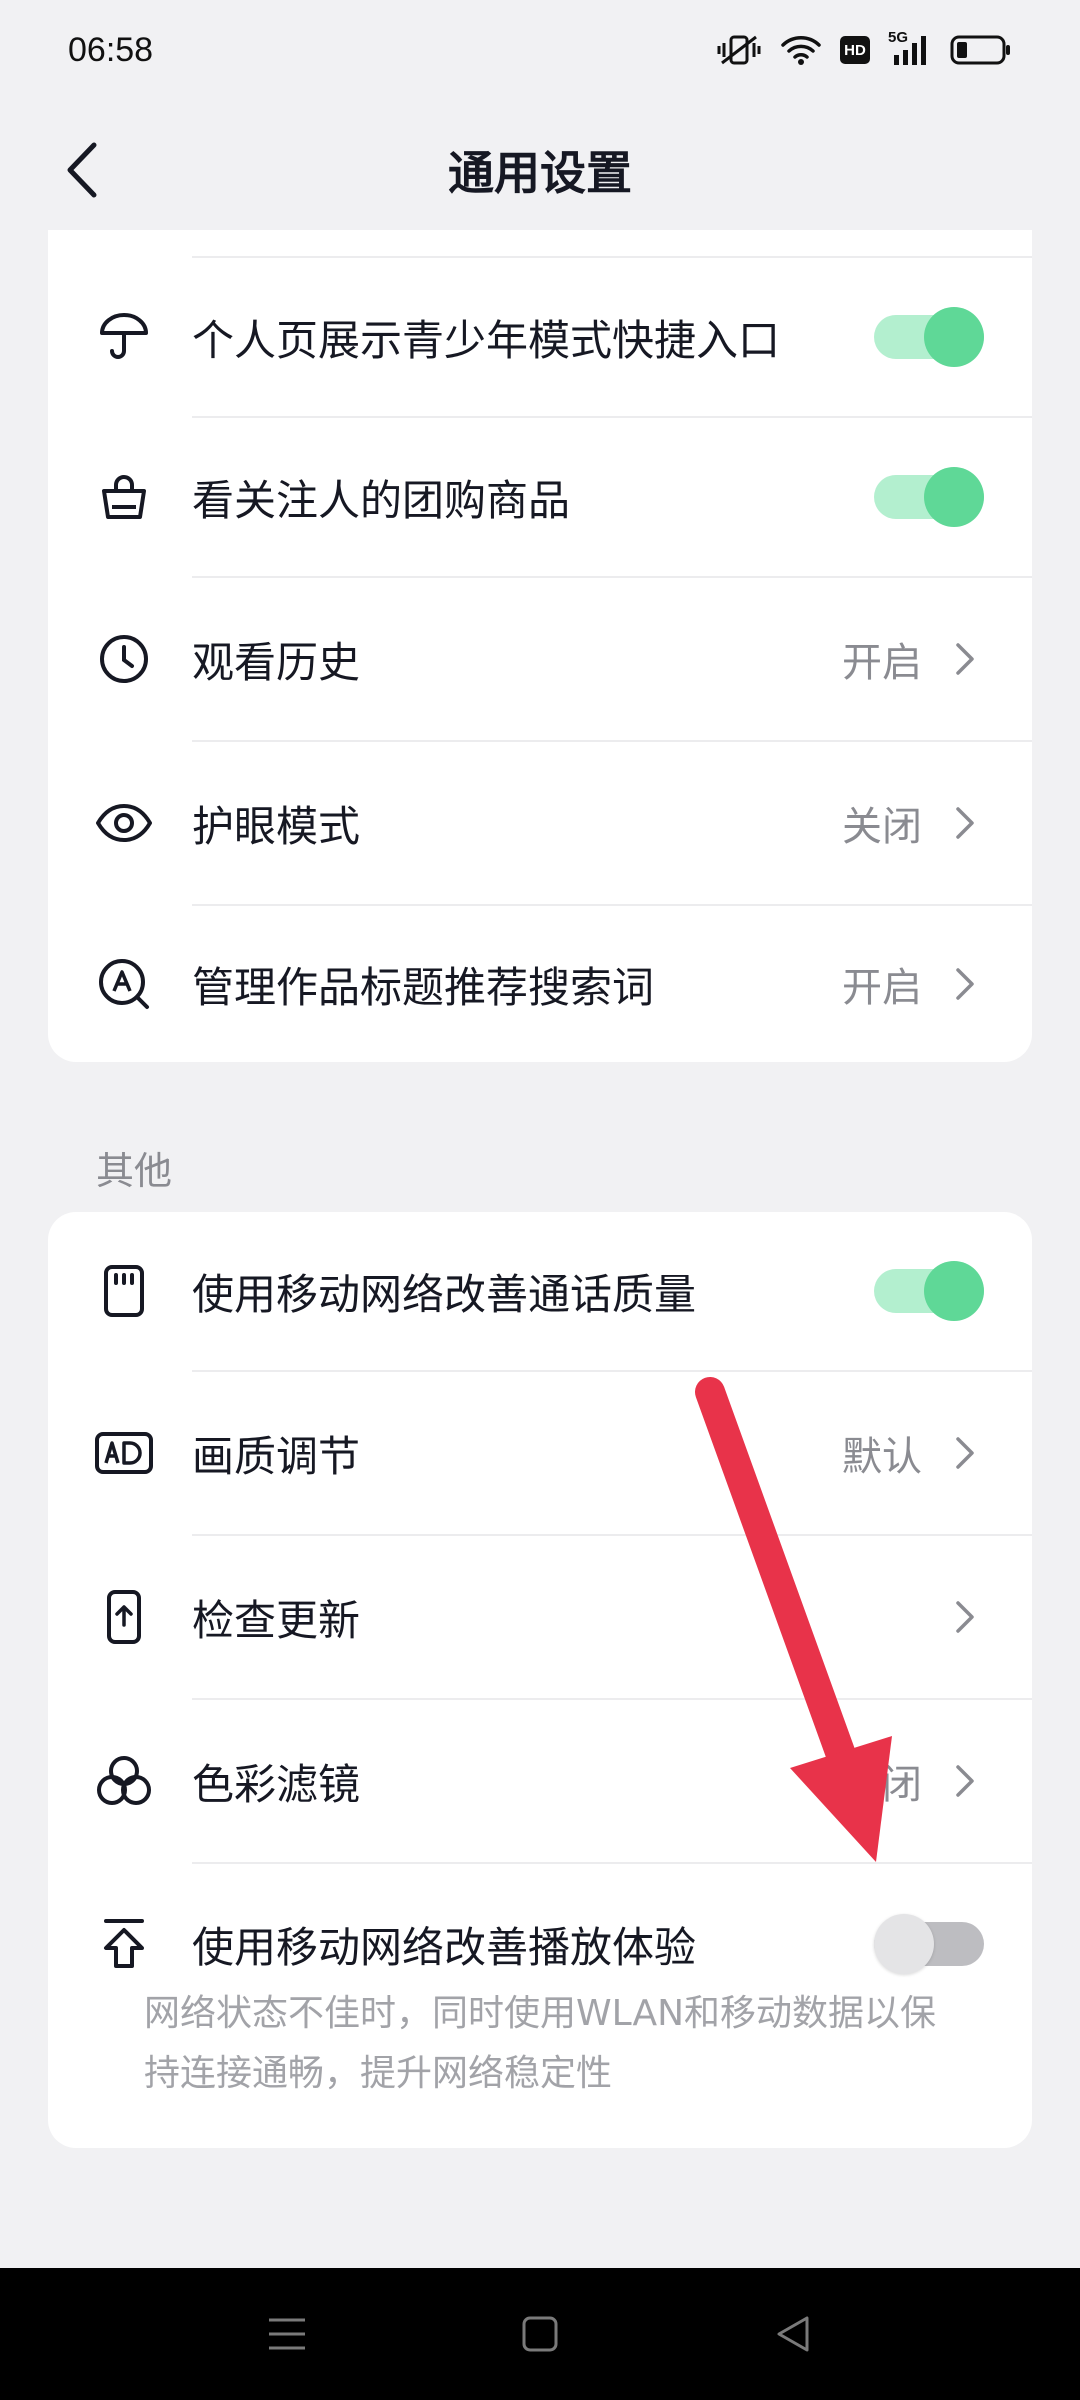  I want to click on setting-label: 观看历史, so click(276, 662).